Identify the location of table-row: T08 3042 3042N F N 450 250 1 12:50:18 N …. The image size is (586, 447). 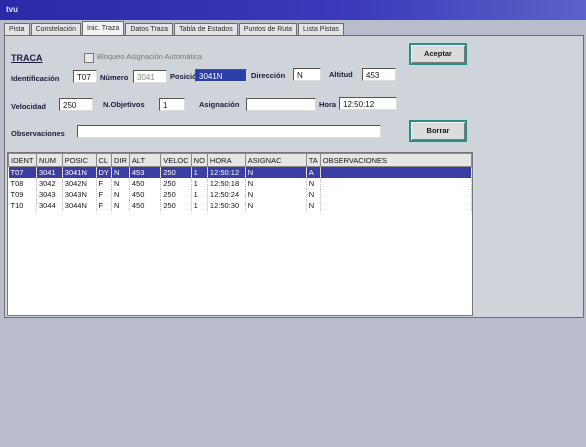
(240, 183).